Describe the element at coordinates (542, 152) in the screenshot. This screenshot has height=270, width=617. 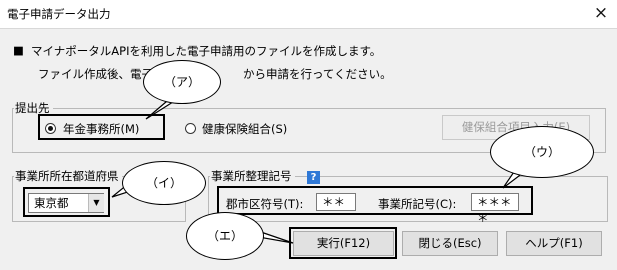
I see `callout-u: （ウ）` at that location.